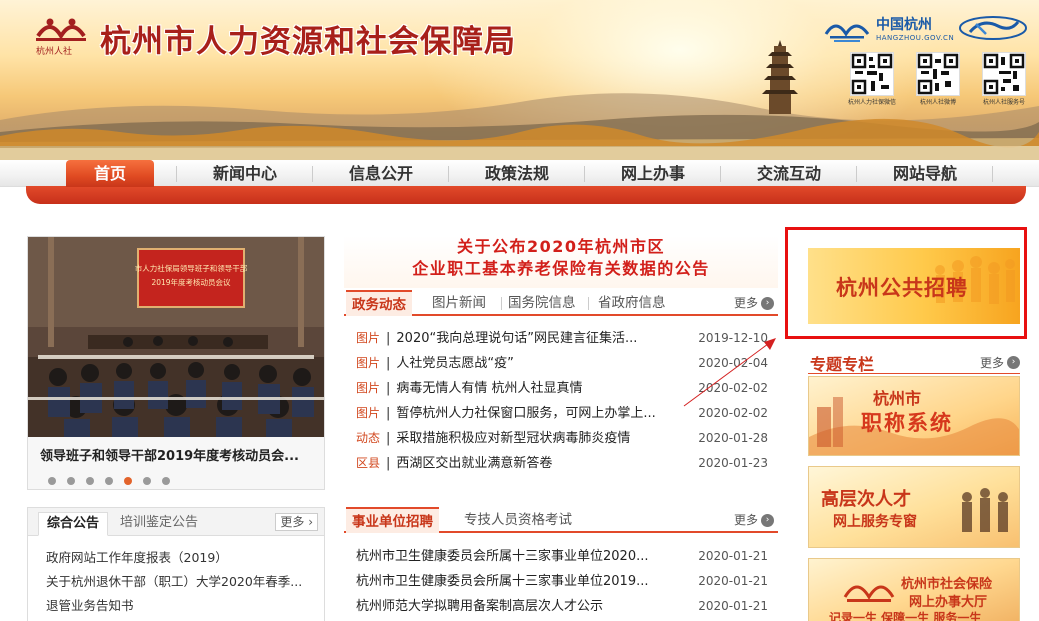  I want to click on news-title: 人社党员志愿战“疫”, so click(455, 363).